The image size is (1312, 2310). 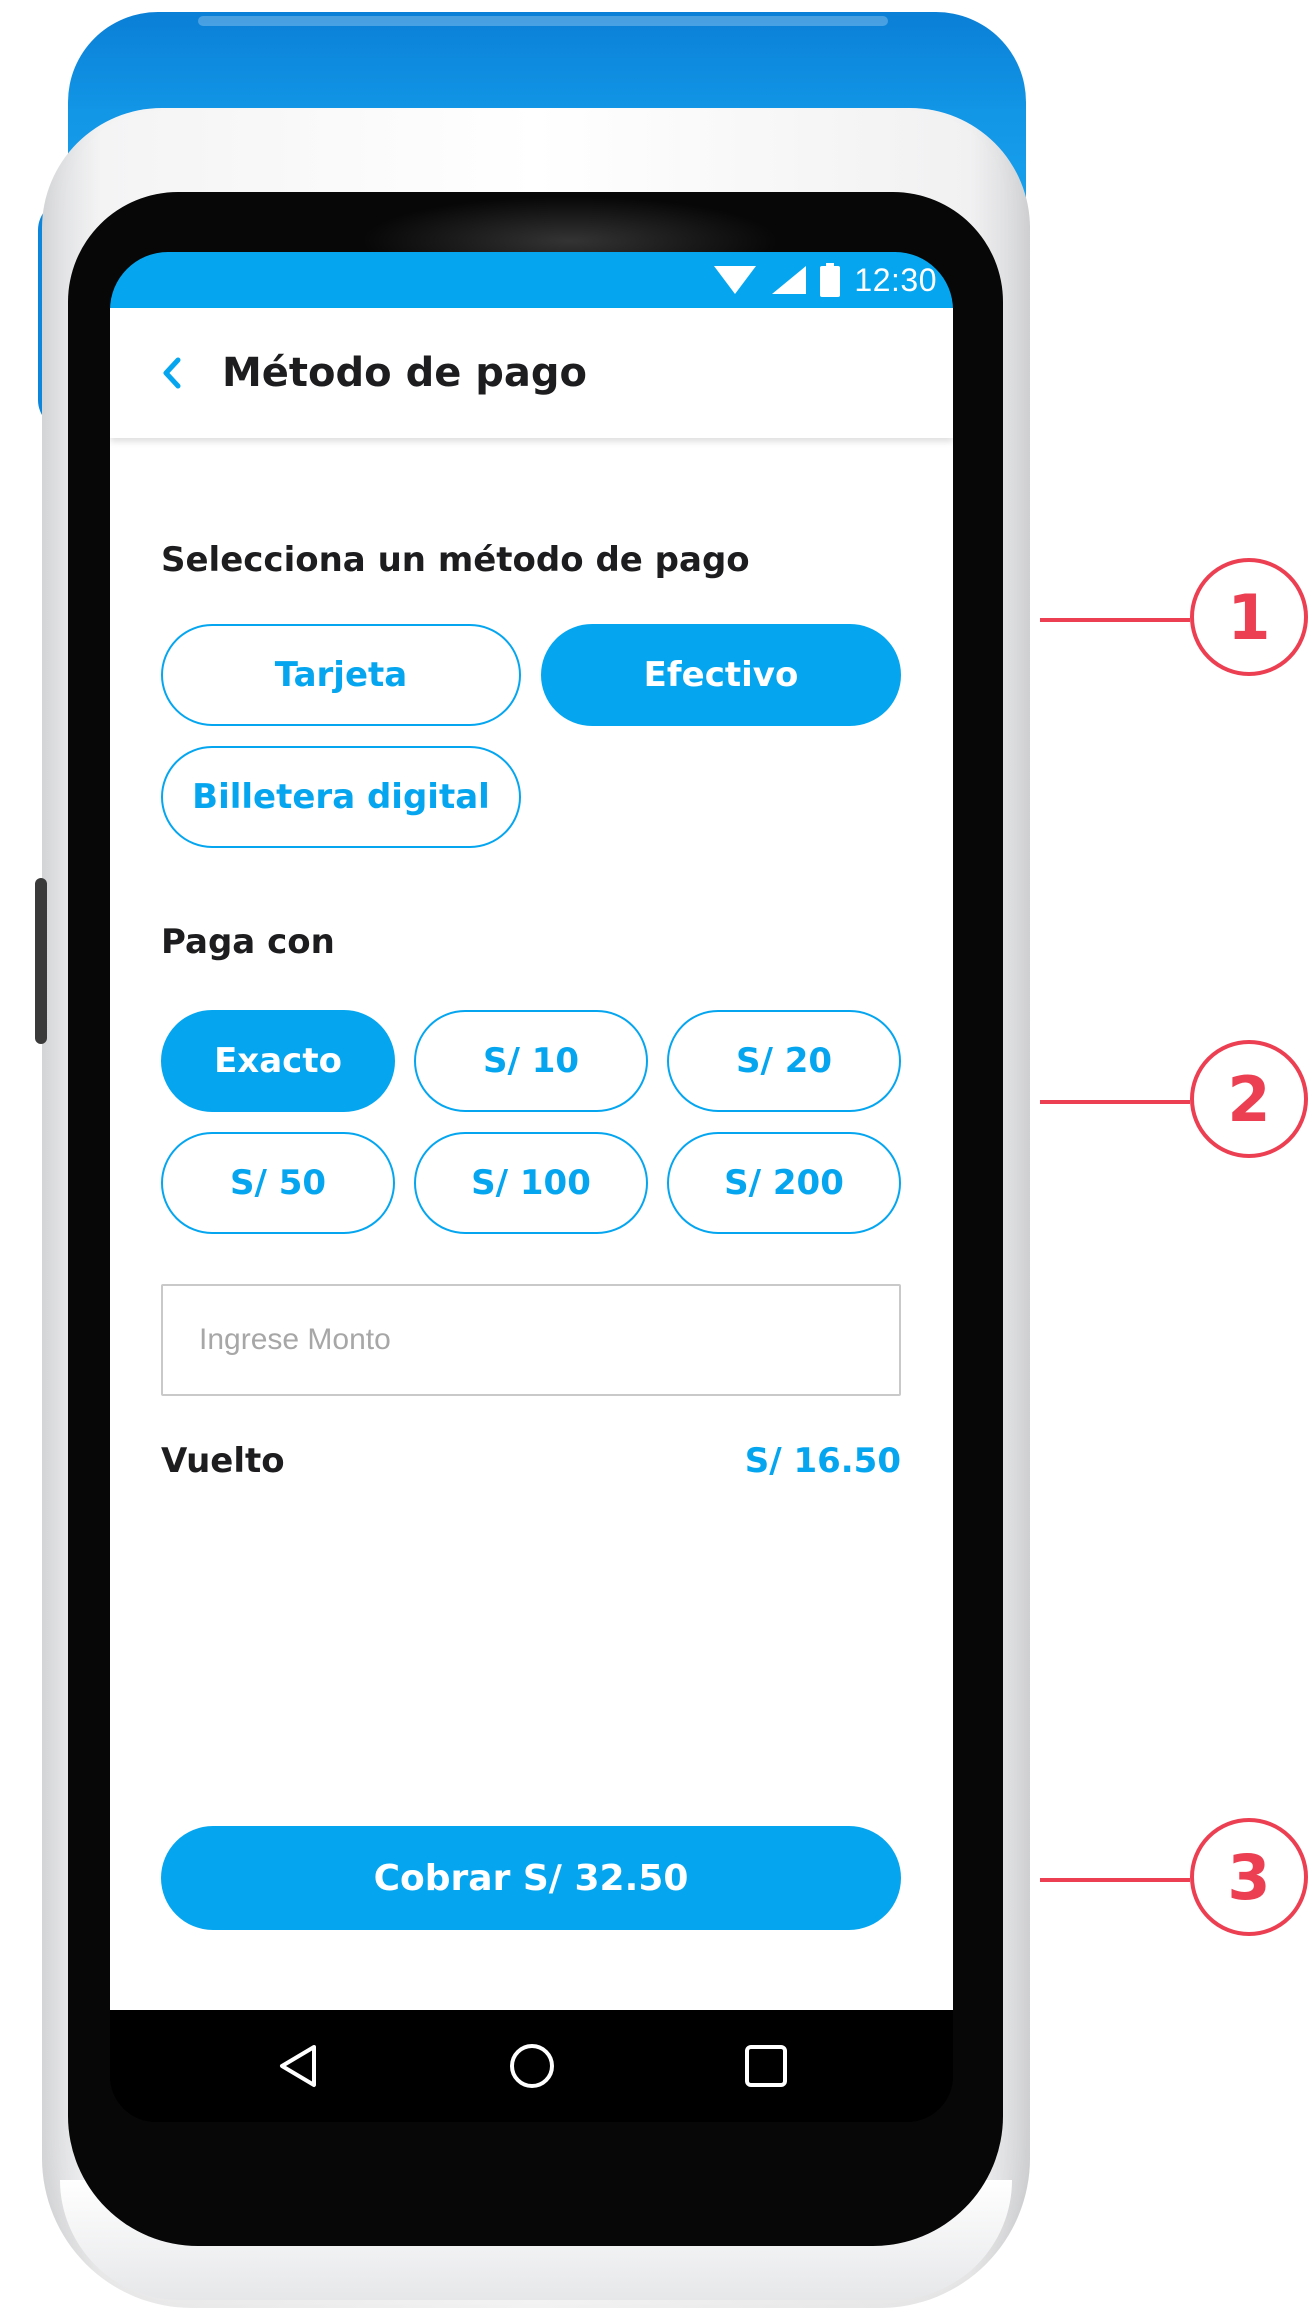 What do you see at coordinates (341, 675) in the screenshot?
I see `method-option-tarjeta: Tarjeta` at bounding box center [341, 675].